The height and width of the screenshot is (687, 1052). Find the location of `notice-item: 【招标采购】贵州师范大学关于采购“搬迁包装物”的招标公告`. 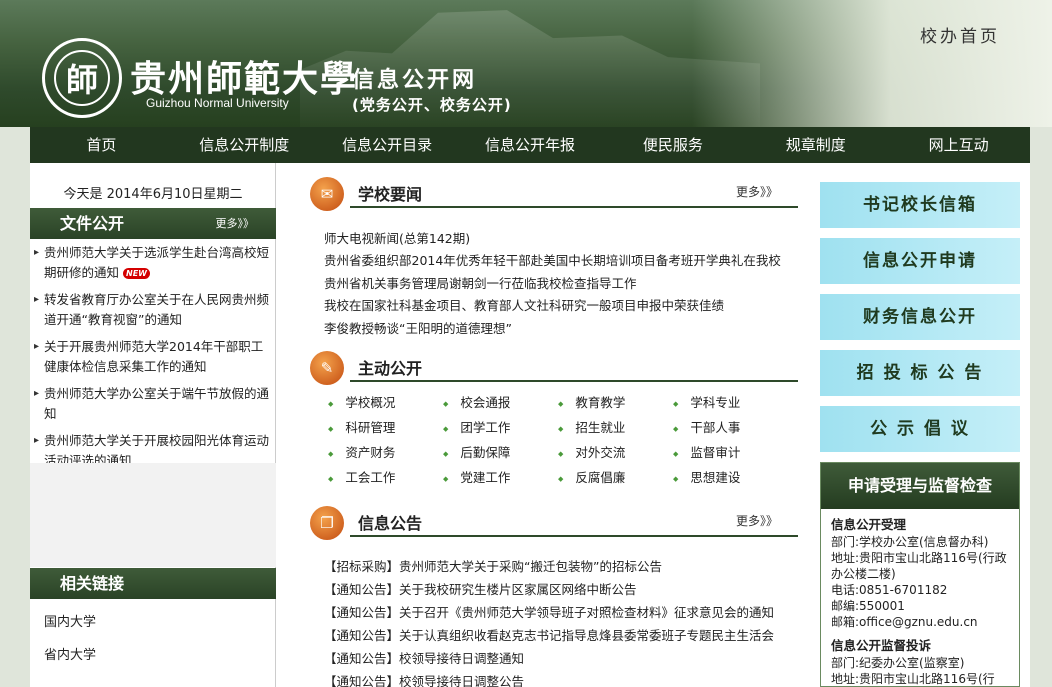

notice-item: 【招标采购】贵州师范大学关于采购“搬迁包装物”的招标公告 is located at coordinates (493, 565).